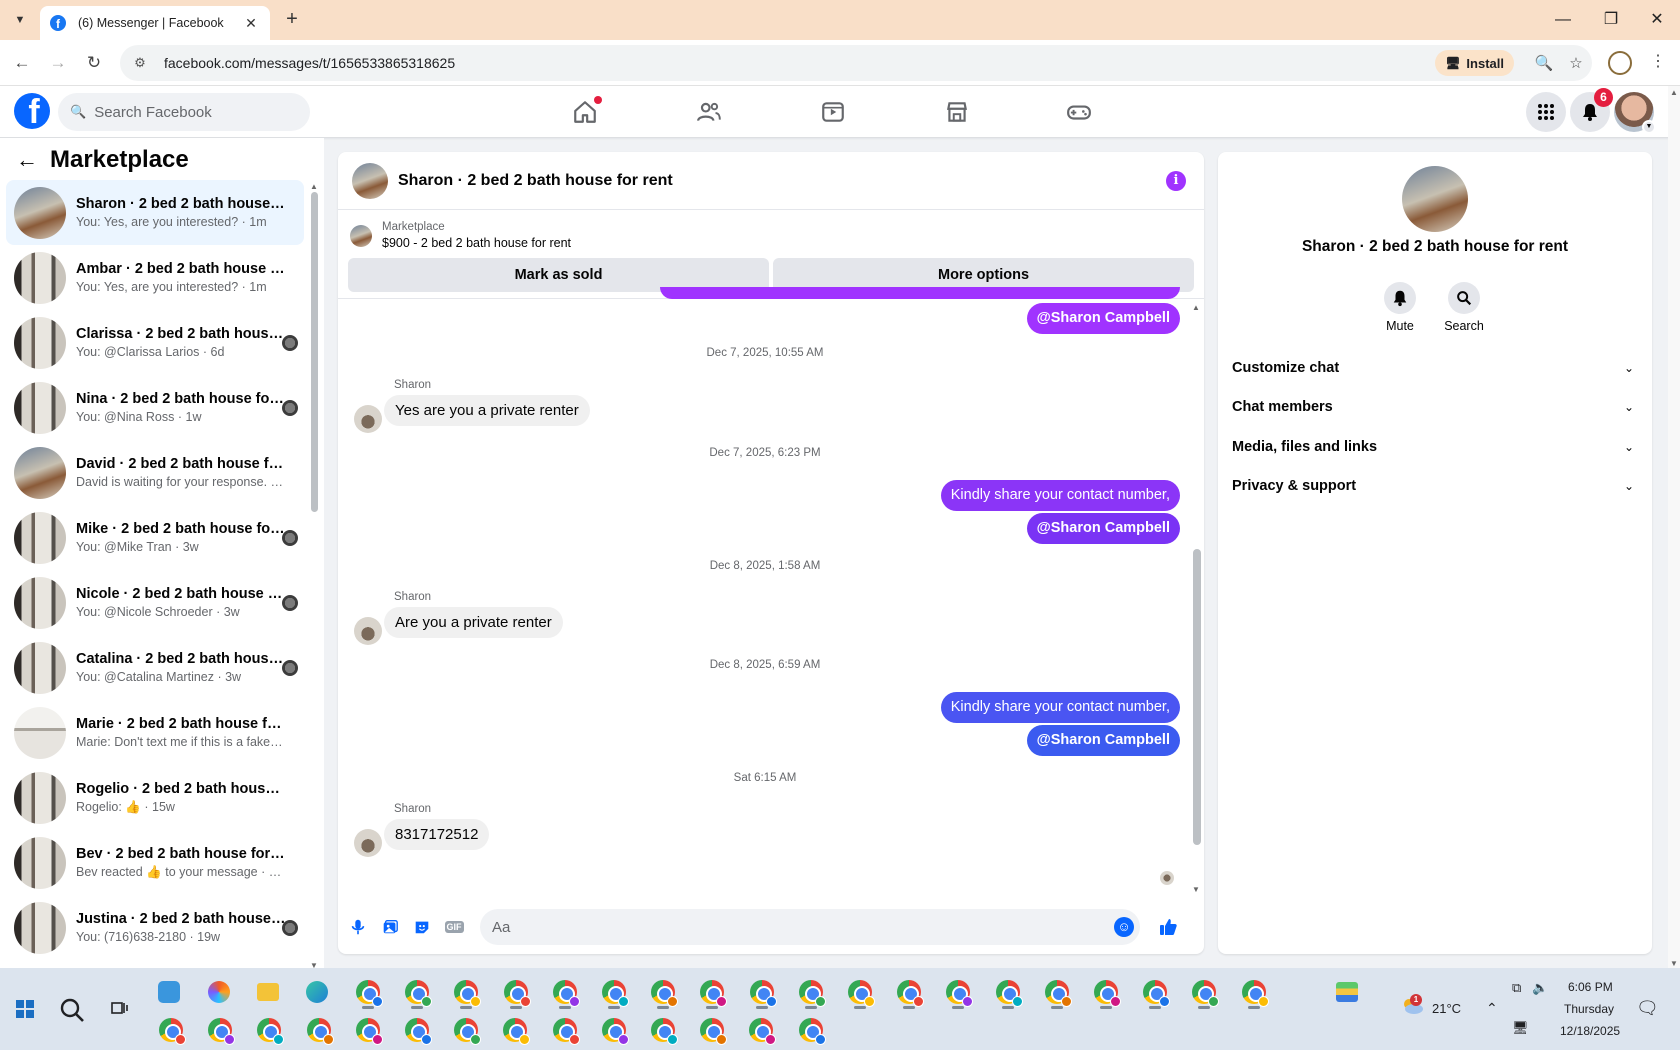 The image size is (1680, 1050). What do you see at coordinates (1657, 20) in the screenshot?
I see `close-window-button: ✕` at bounding box center [1657, 20].